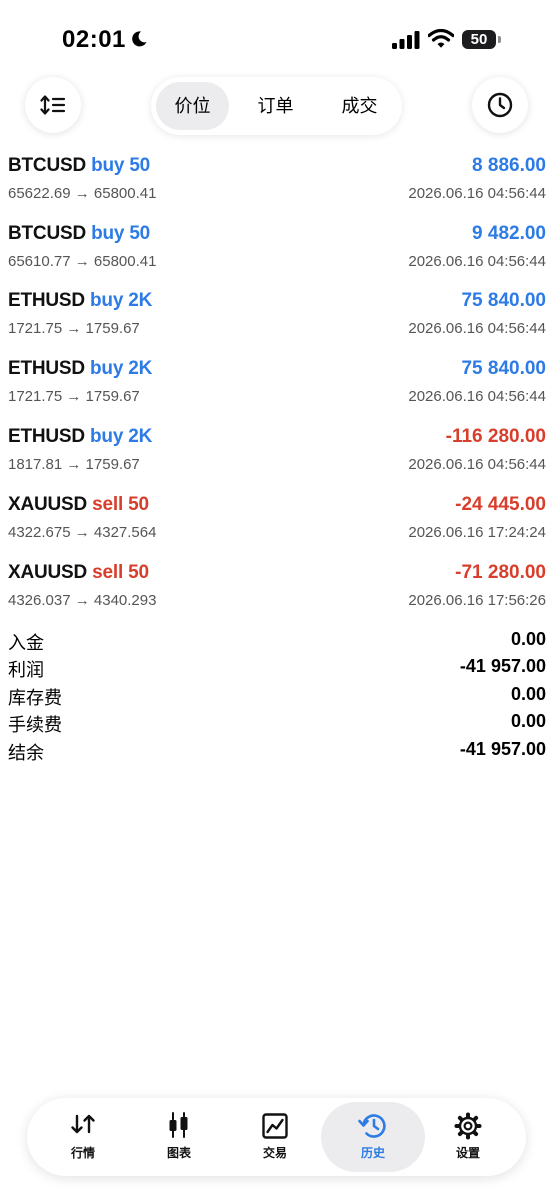 This screenshot has height=1200, width=553. I want to click on tab-settings: 设置, so click(468, 1137).